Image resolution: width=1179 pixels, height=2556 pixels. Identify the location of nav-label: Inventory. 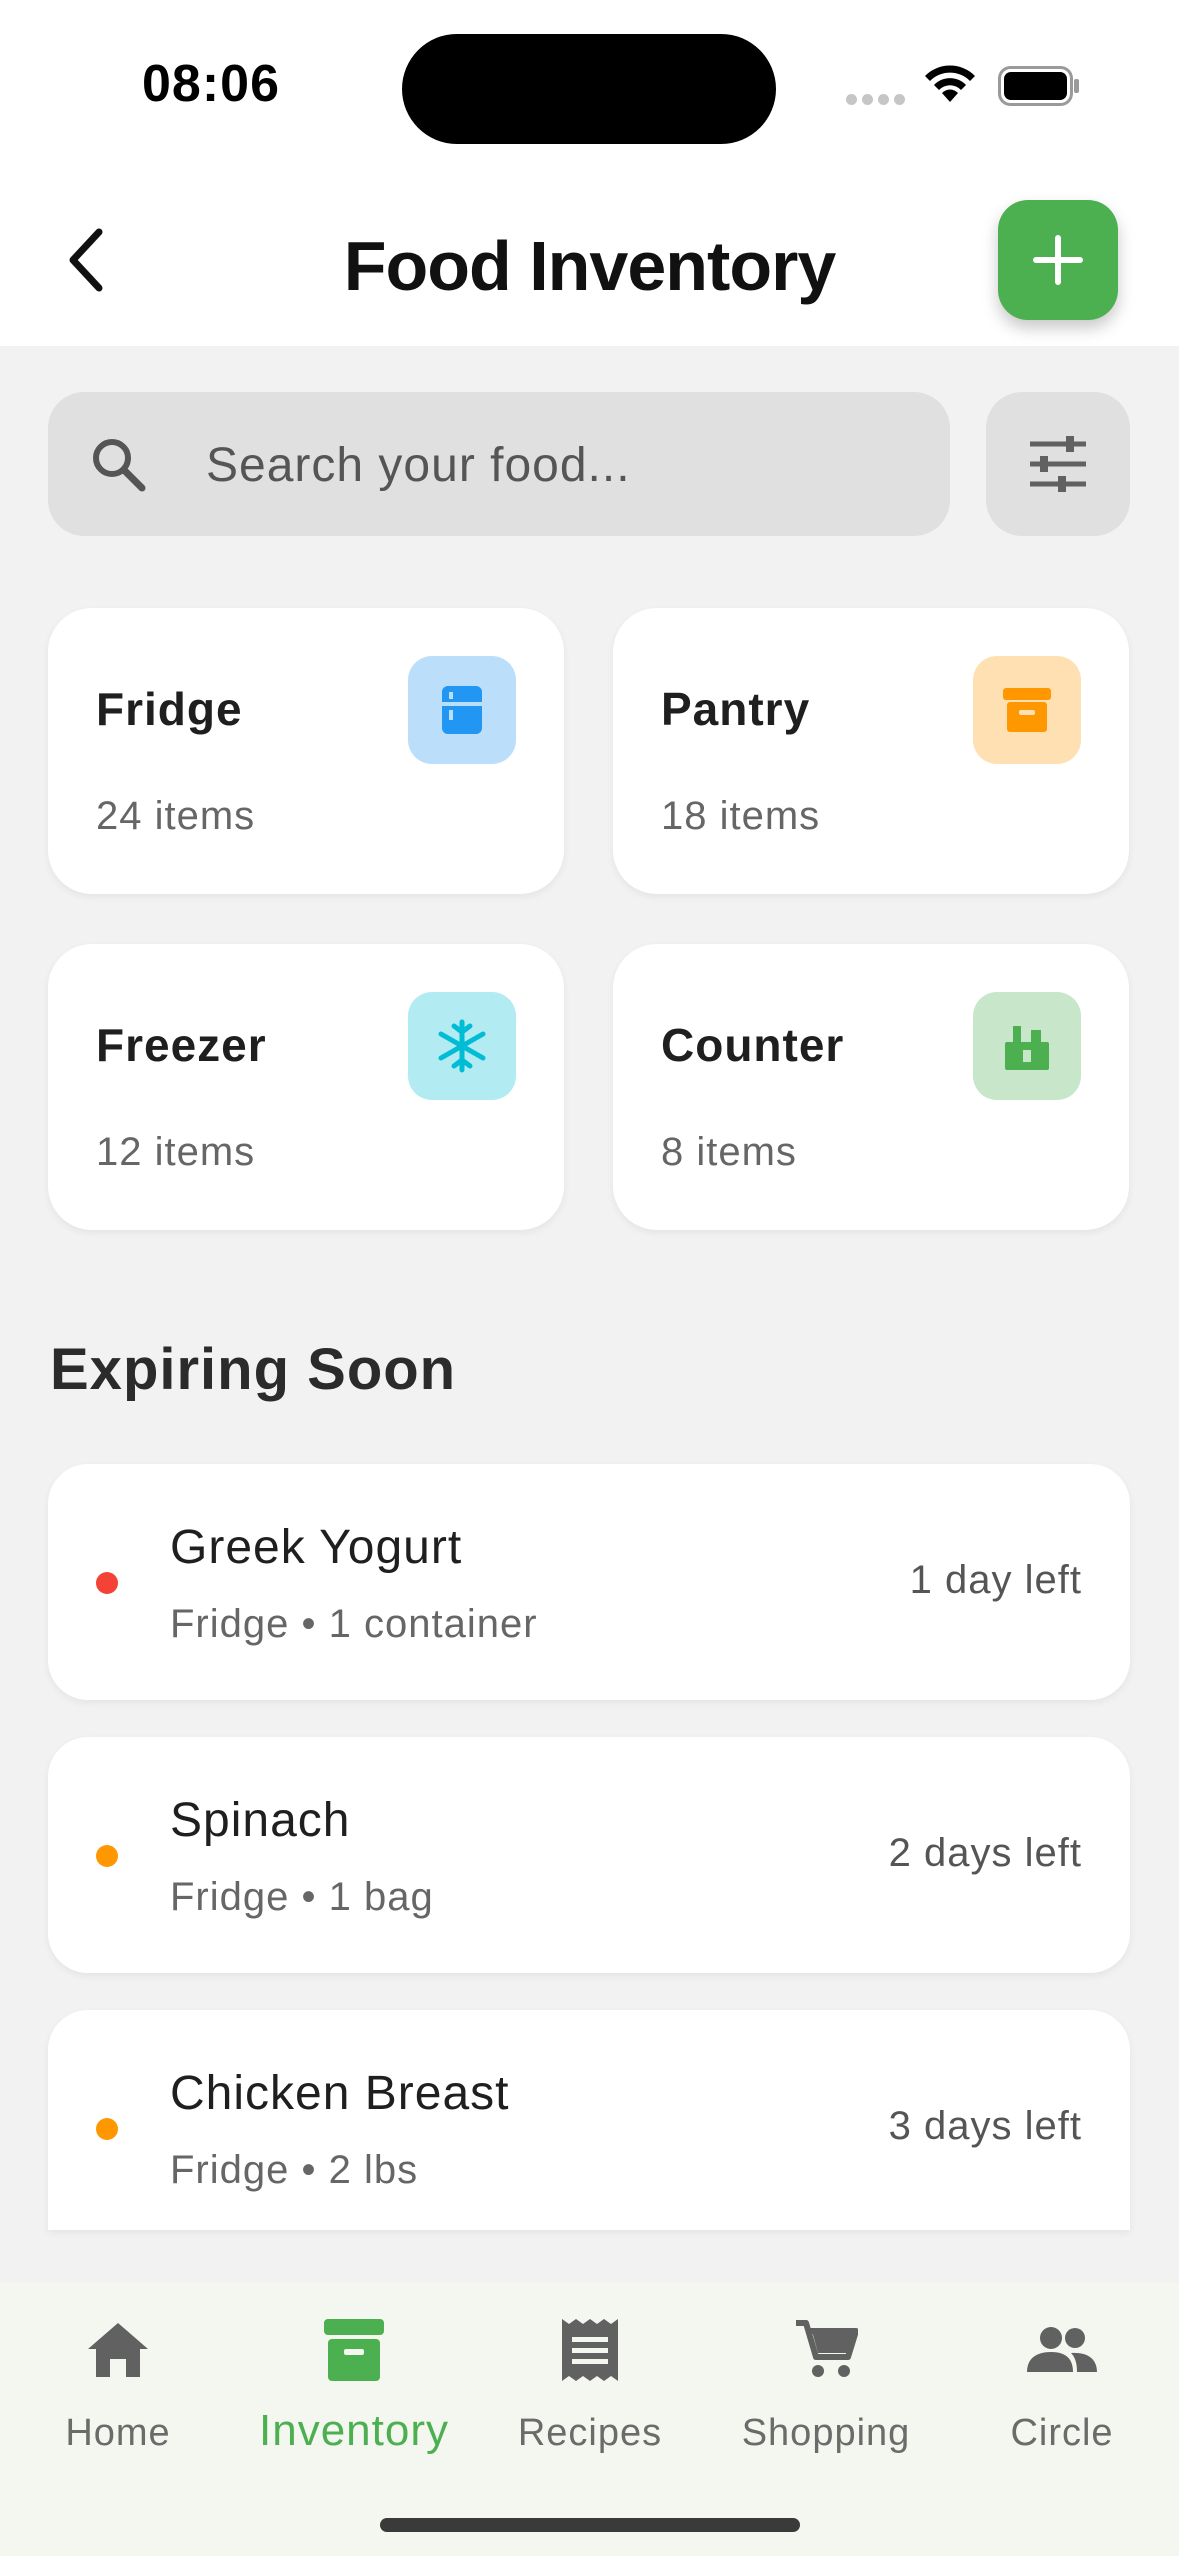
(354, 2430).